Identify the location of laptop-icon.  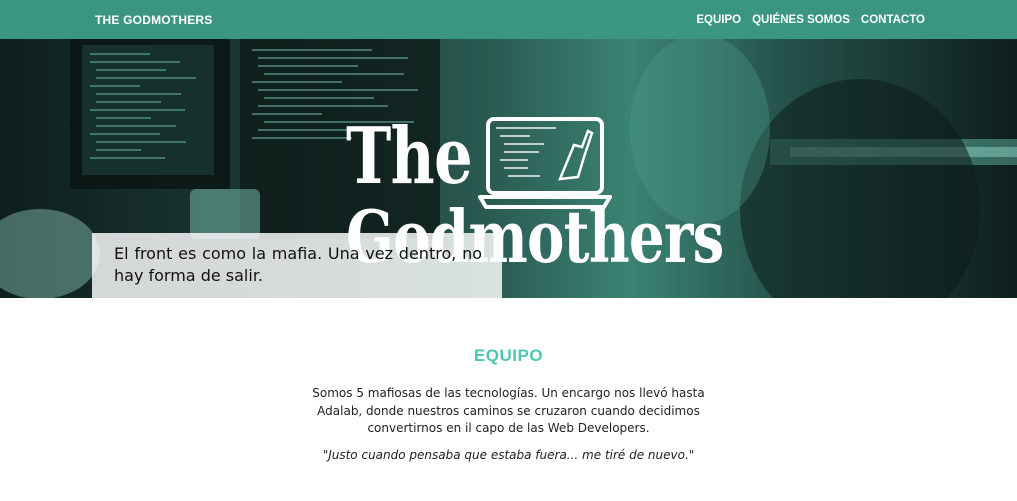
(545, 163).